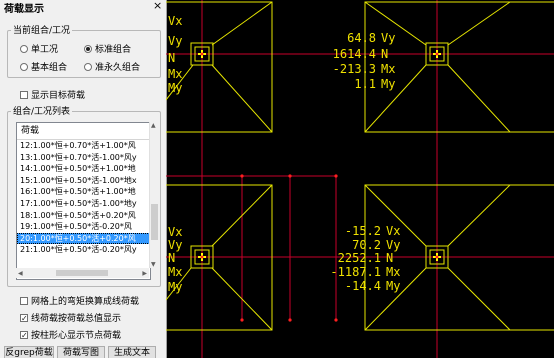  What do you see at coordinates (144, 273) in the screenshot?
I see `scroll-right-arrow-icon: ▶` at bounding box center [144, 273].